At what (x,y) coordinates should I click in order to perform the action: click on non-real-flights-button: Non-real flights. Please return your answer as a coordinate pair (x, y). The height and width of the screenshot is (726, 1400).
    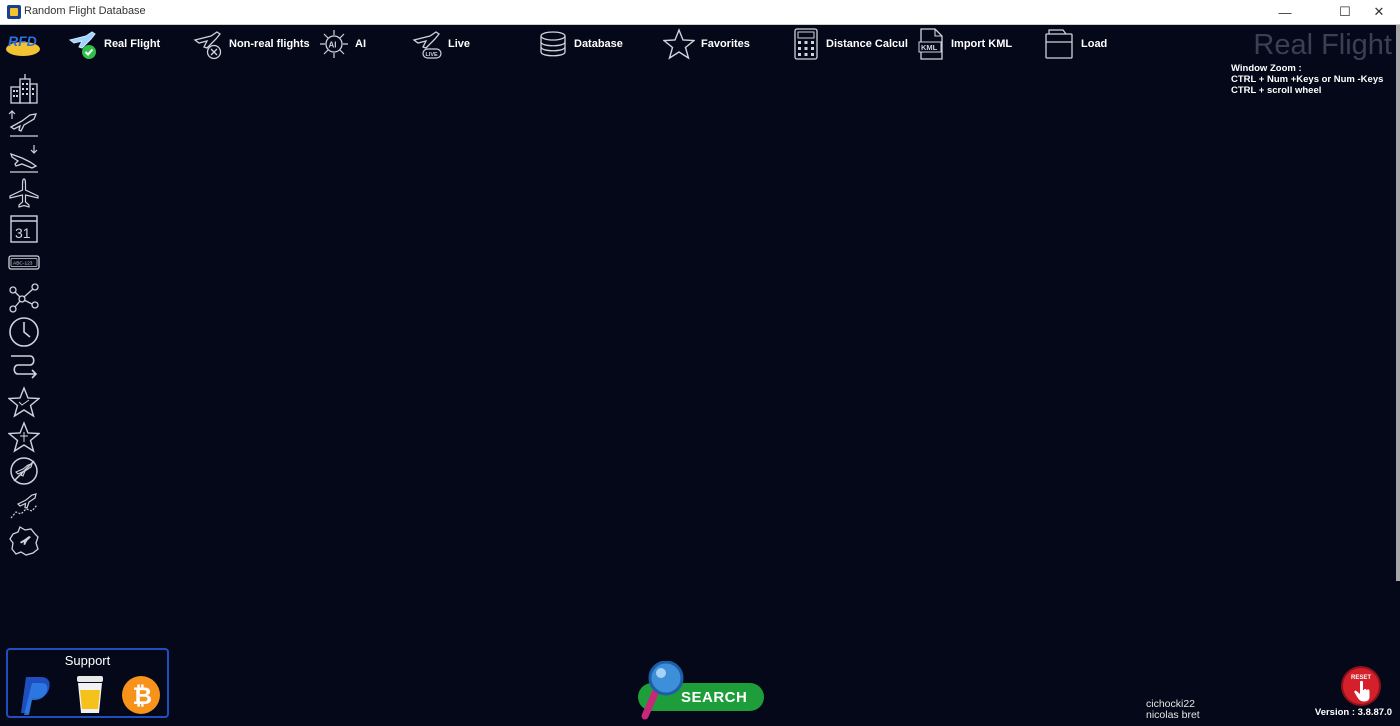
    Looking at the image, I should click on (251, 44).